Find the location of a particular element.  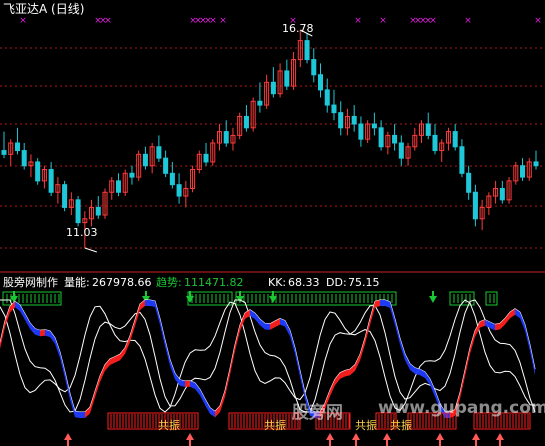

watermark-cn: 股旁网 is located at coordinates (317, 413).